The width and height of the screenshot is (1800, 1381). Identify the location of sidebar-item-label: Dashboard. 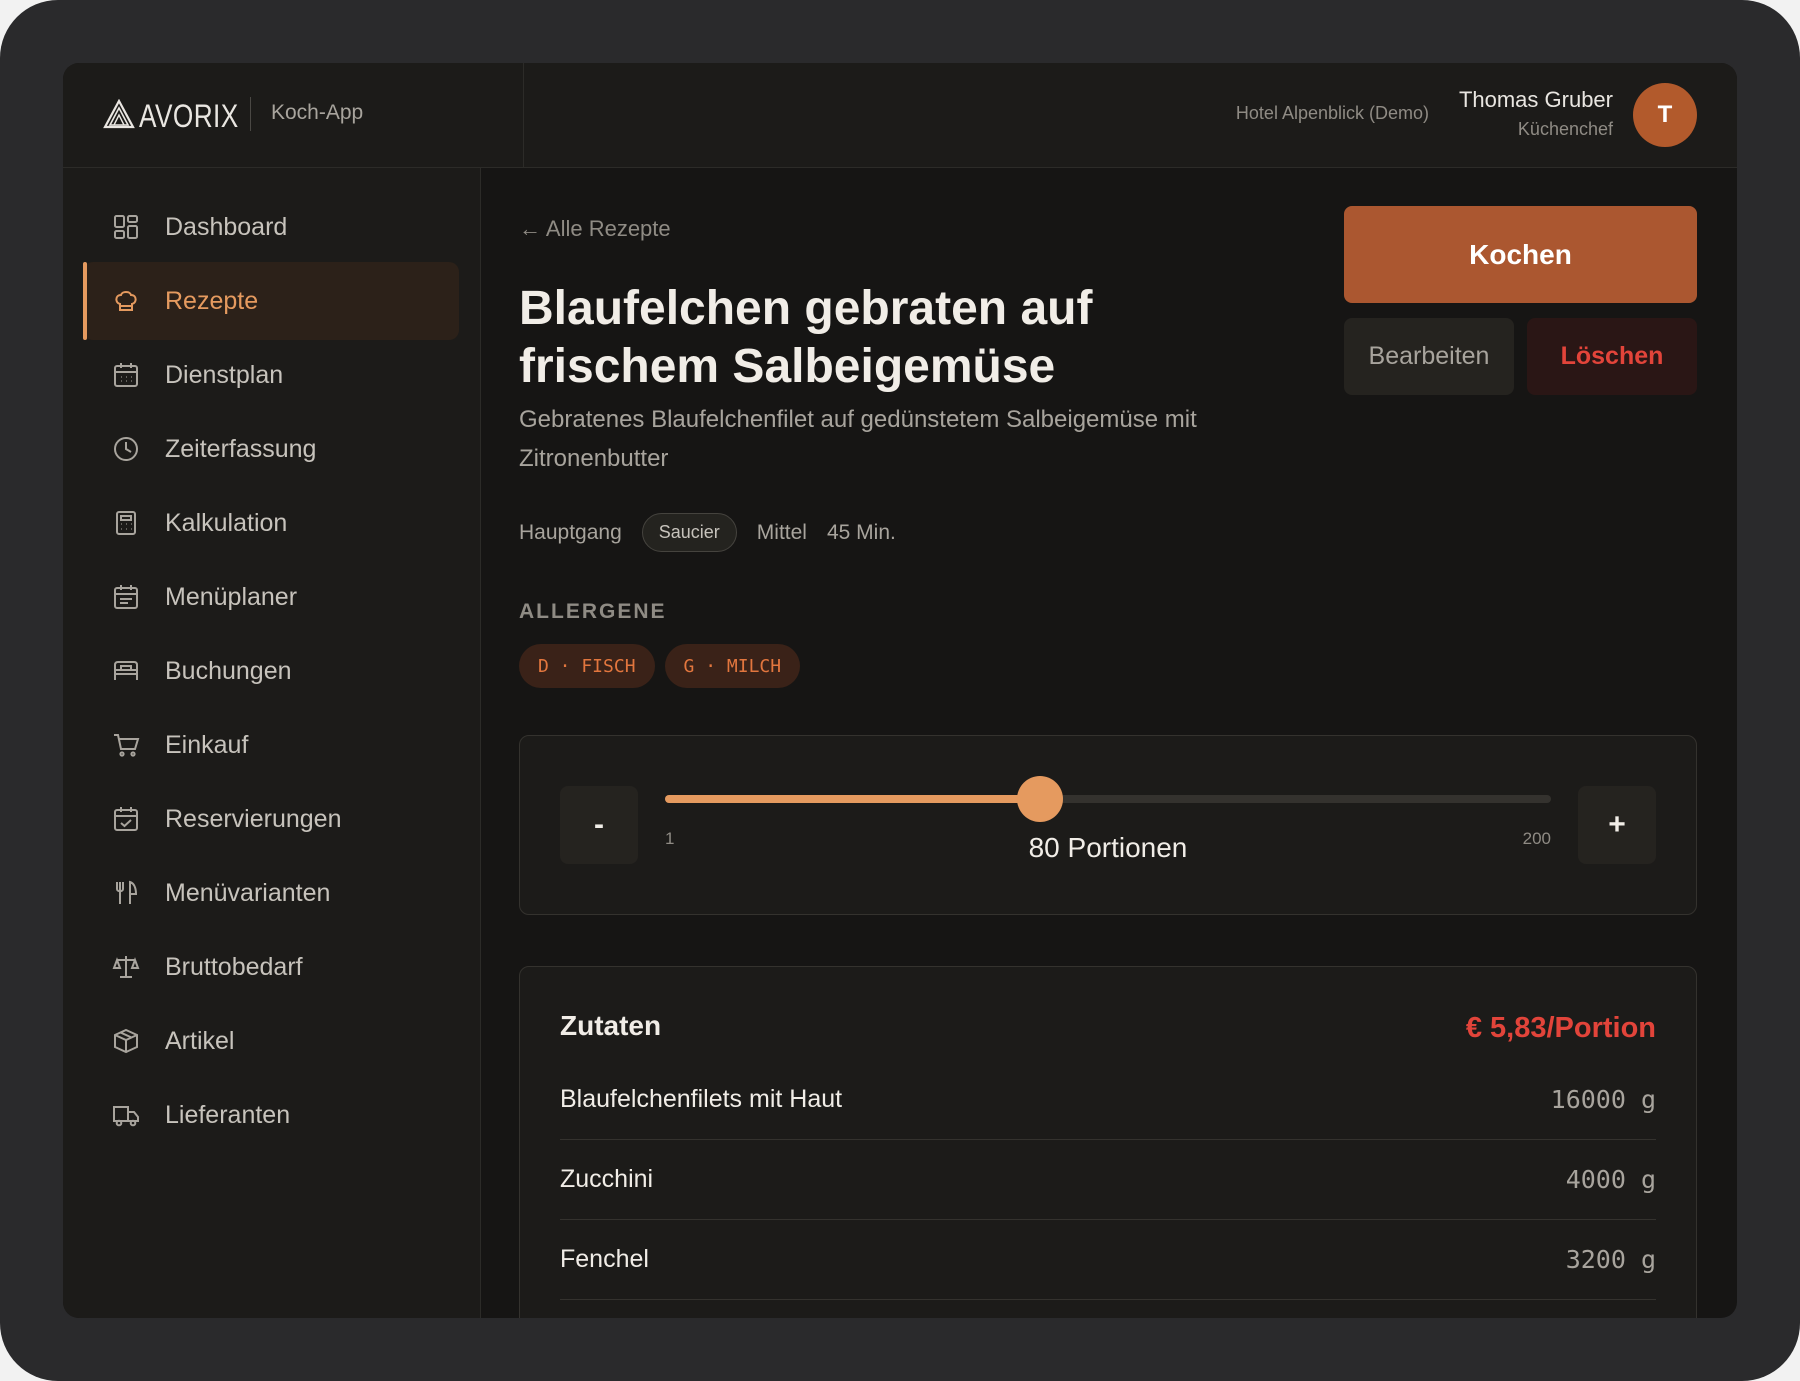
(226, 226).